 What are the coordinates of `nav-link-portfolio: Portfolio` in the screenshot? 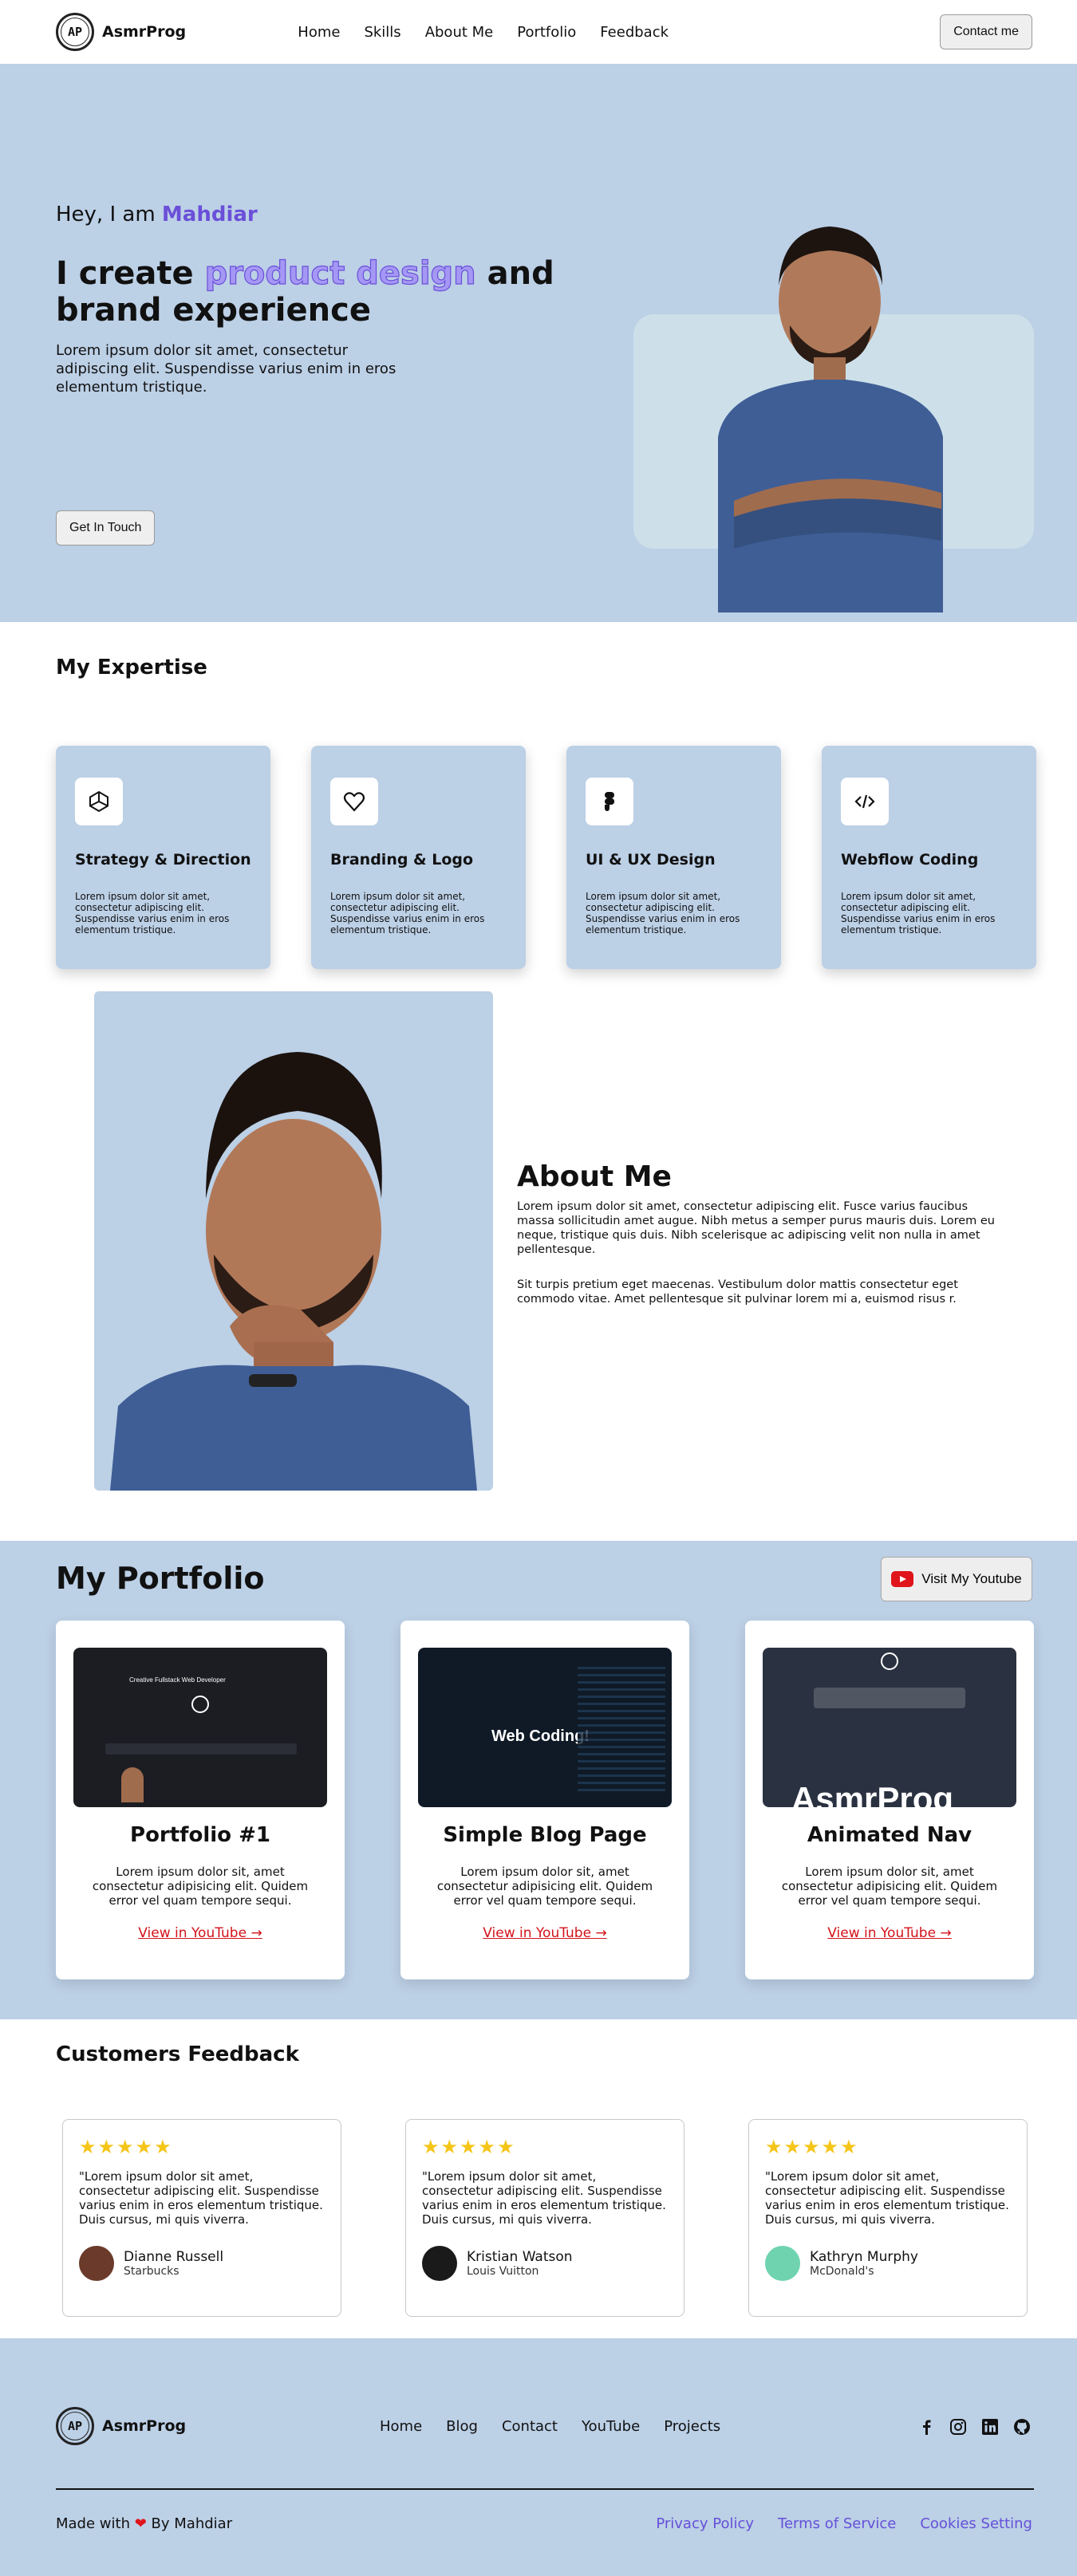 It's located at (546, 32).